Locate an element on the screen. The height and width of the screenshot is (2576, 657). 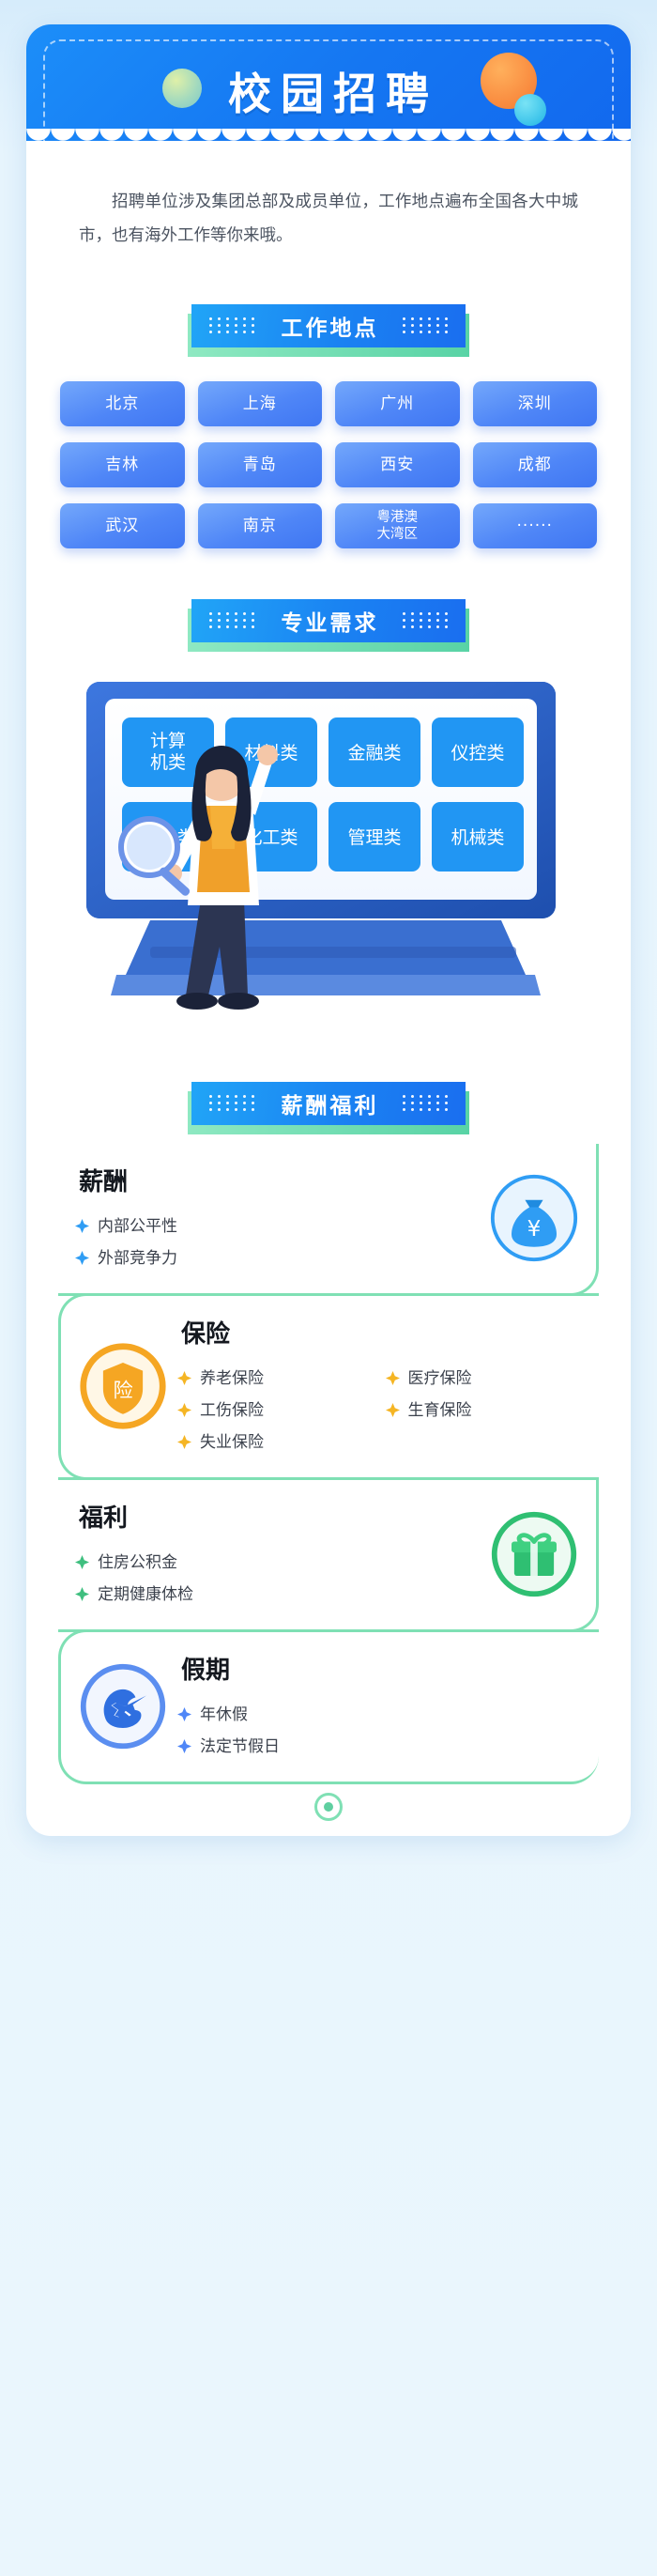
location-tag-label: 武汉 is located at coordinates (122, 525).